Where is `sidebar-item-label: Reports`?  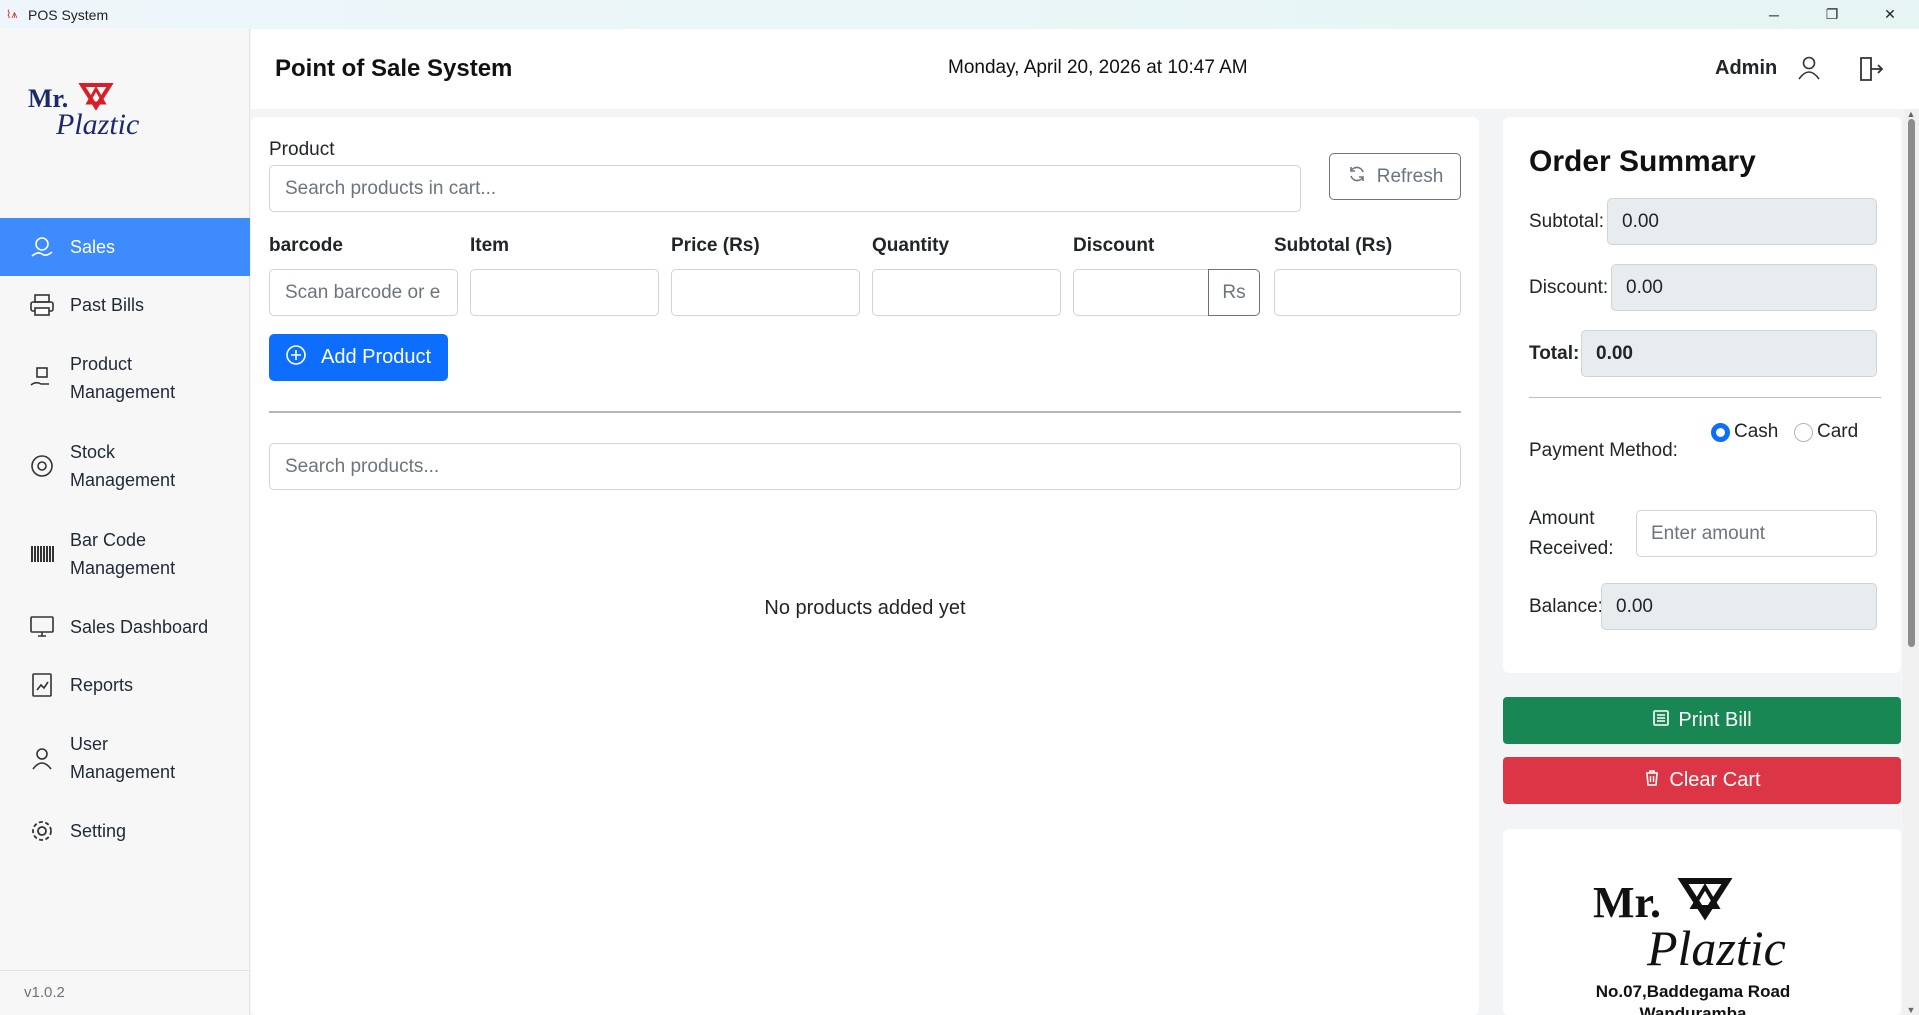 sidebar-item-label: Reports is located at coordinates (102, 685).